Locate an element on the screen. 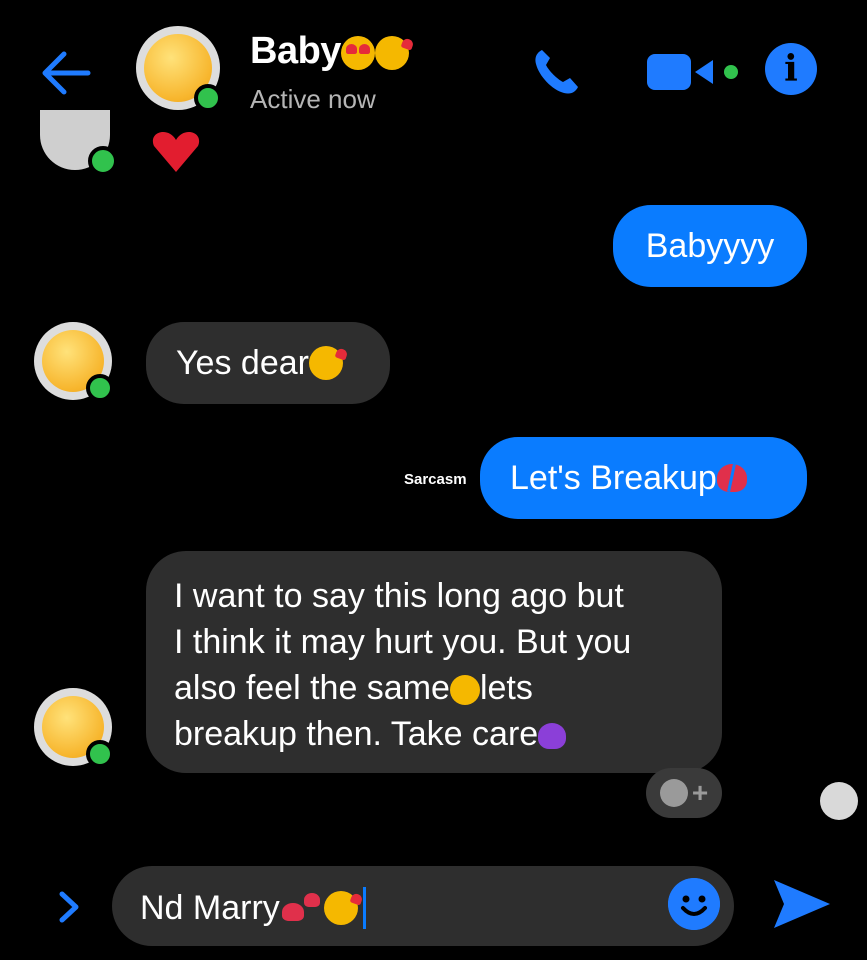 This screenshot has width=867, height=960. smiling-face-emoji-icon is located at coordinates (464, 690).